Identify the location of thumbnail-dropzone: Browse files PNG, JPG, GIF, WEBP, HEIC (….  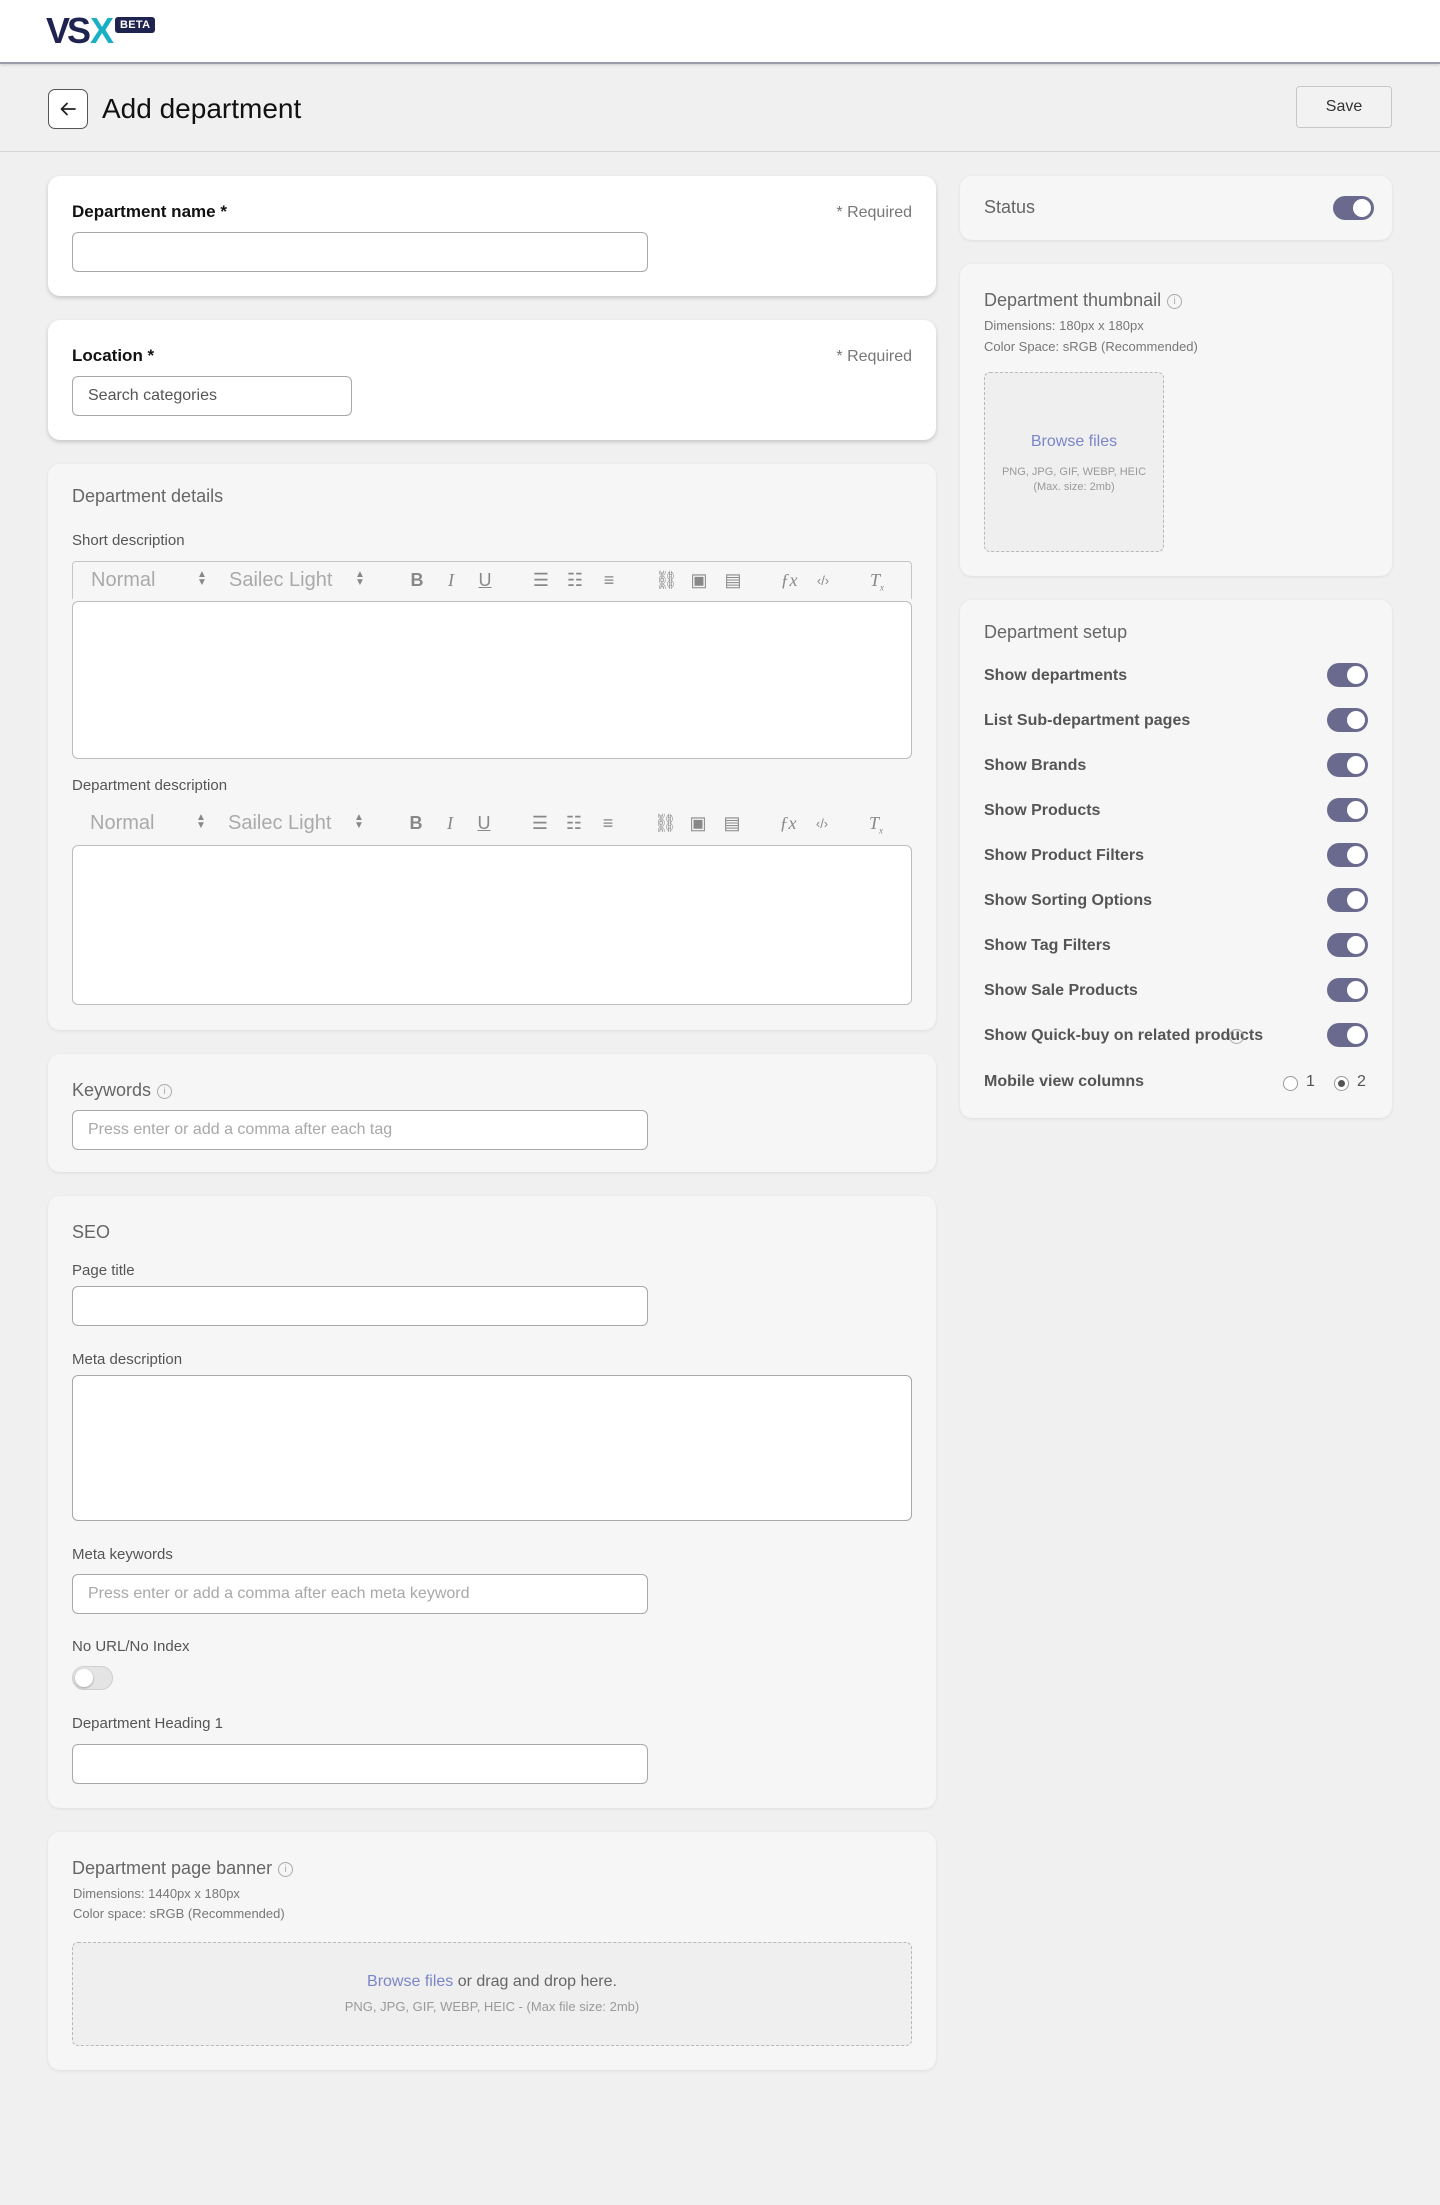
(1074, 462).